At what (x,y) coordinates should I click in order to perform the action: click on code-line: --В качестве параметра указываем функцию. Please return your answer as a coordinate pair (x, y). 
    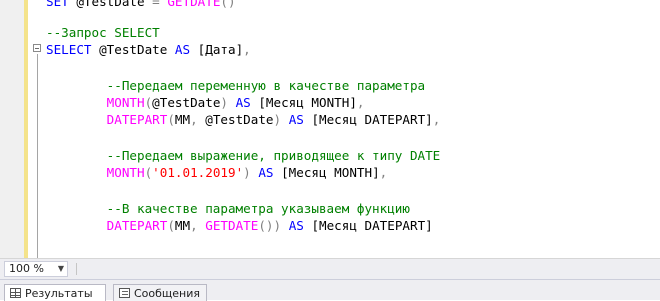
    Looking at the image, I should click on (228, 208).